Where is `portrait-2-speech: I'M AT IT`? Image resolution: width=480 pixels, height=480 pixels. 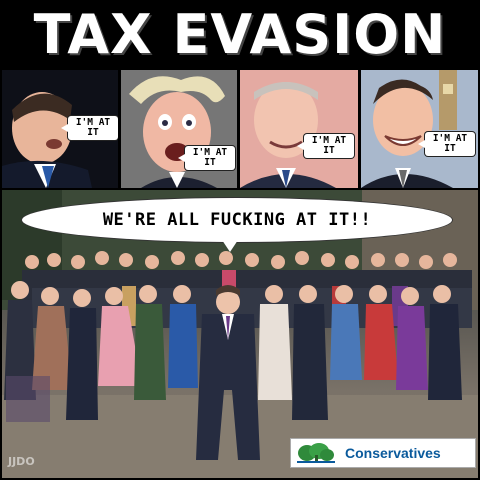 portrait-2-speech: I'M AT IT is located at coordinates (206, 158).